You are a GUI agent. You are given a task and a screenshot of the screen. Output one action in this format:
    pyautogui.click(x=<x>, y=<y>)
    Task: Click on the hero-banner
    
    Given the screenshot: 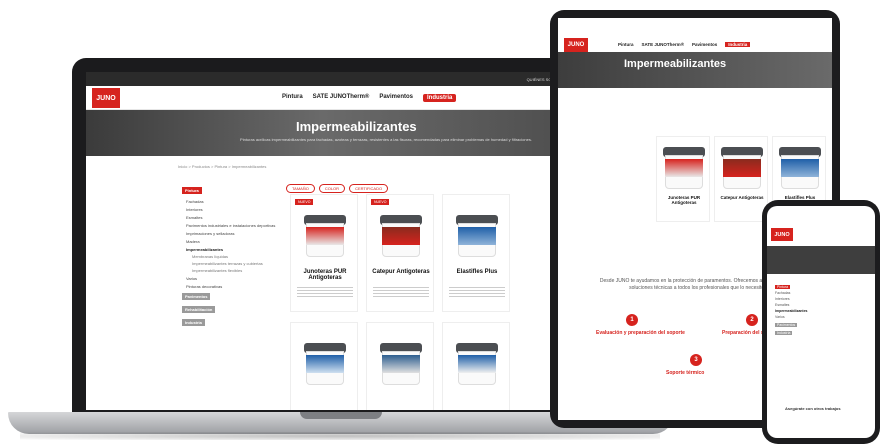 What is the action you would take?
    pyautogui.click(x=821, y=260)
    